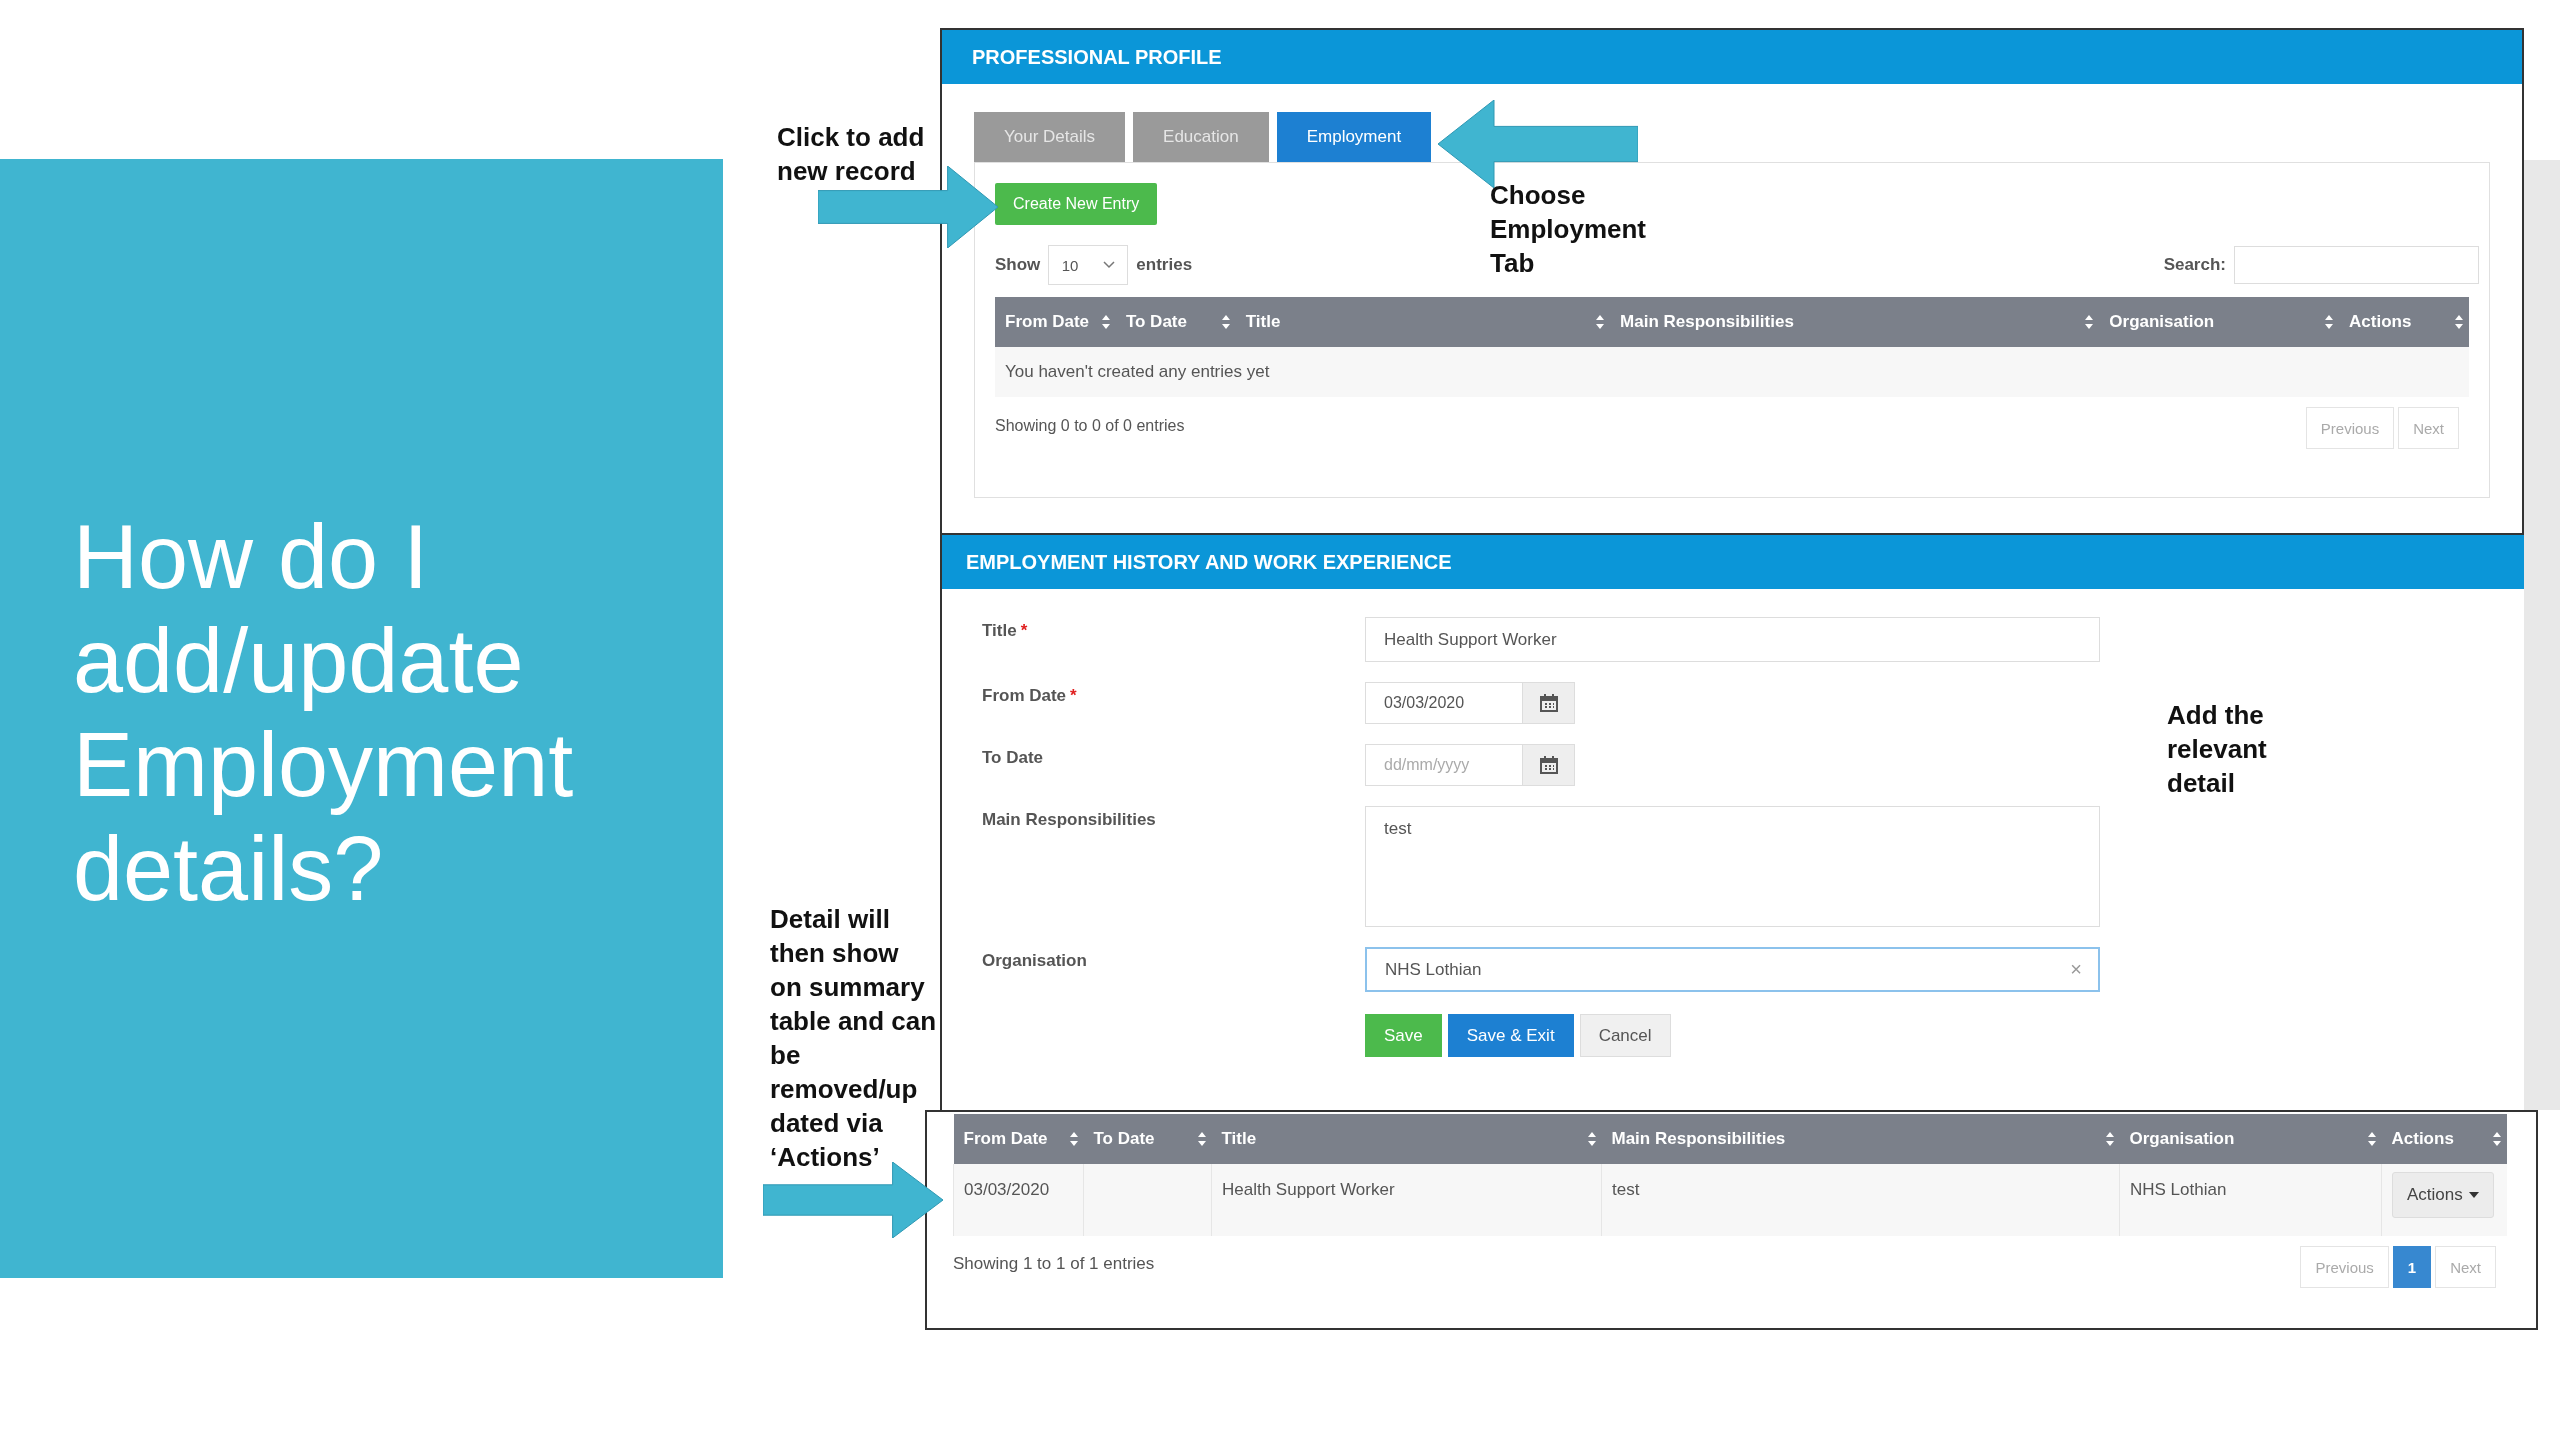 The width and height of the screenshot is (2560, 1440). What do you see at coordinates (324, 713) in the screenshot?
I see `slide-title: How do I add/update Employment details?` at bounding box center [324, 713].